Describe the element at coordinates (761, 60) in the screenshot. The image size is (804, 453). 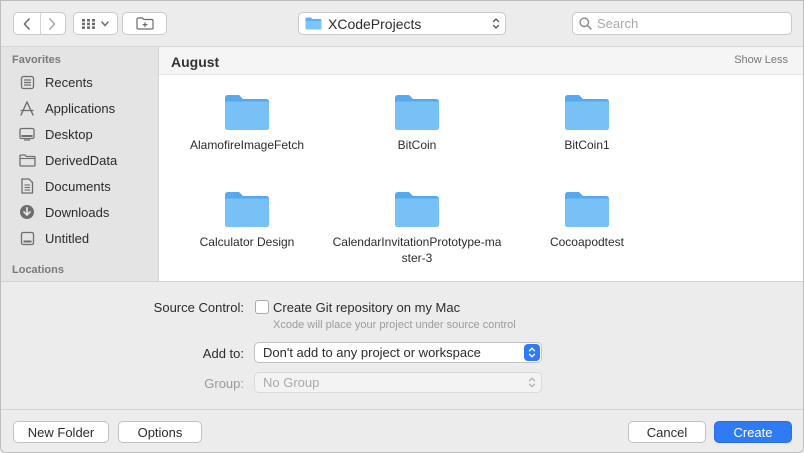
I see `show-less-button: Show Less` at that location.